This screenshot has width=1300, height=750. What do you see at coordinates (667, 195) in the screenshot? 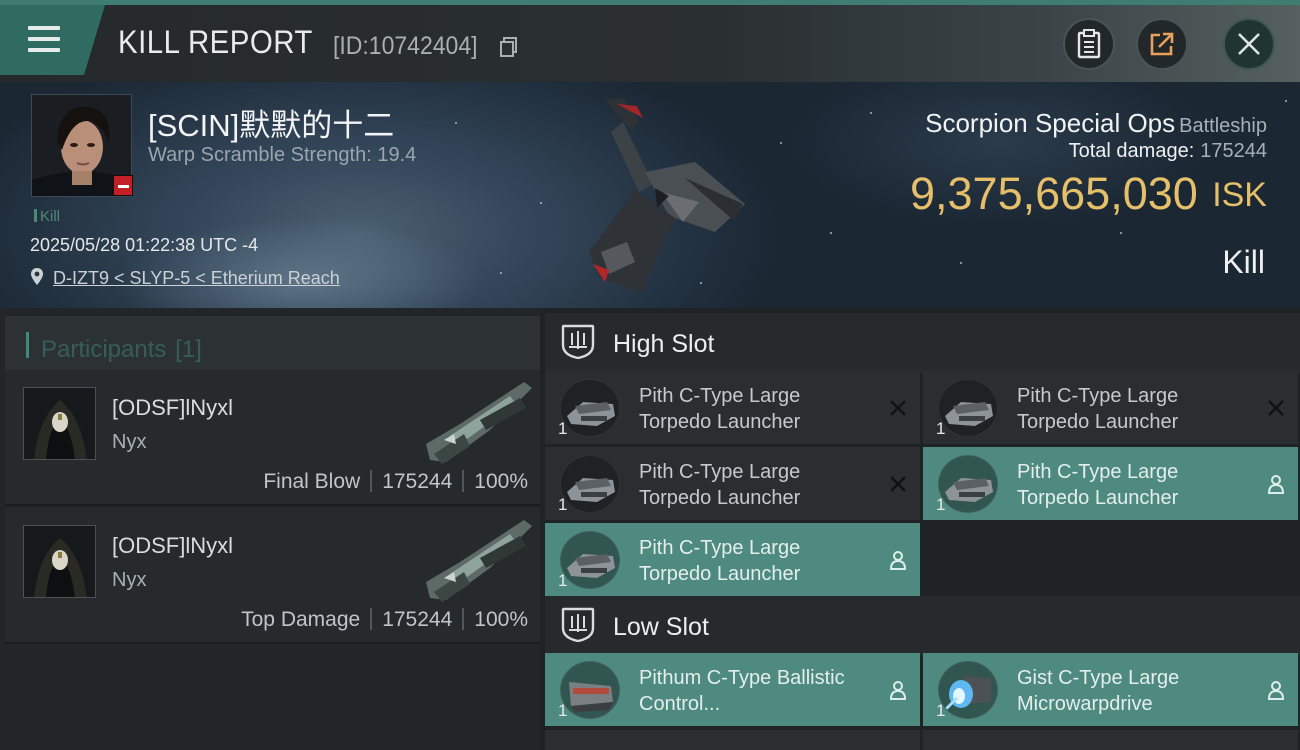
I see `victim-ship-image` at bounding box center [667, 195].